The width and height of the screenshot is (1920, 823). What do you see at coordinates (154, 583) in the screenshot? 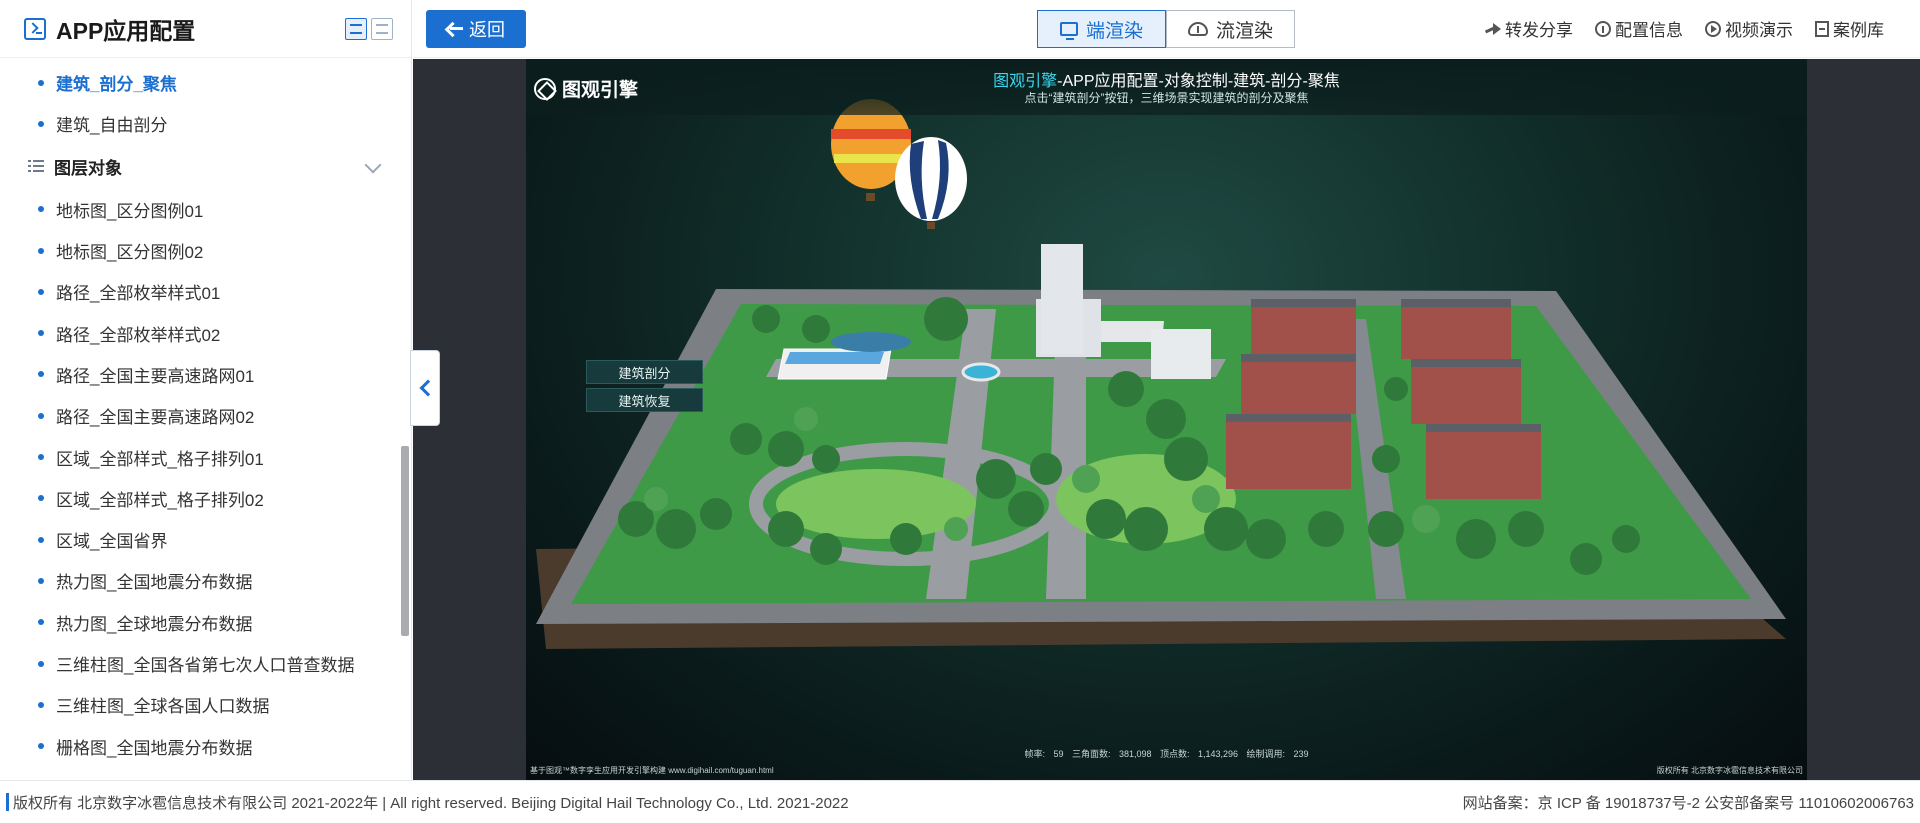
I see `sidebar-item-label: 热力图_全国地震分布数据` at bounding box center [154, 583].